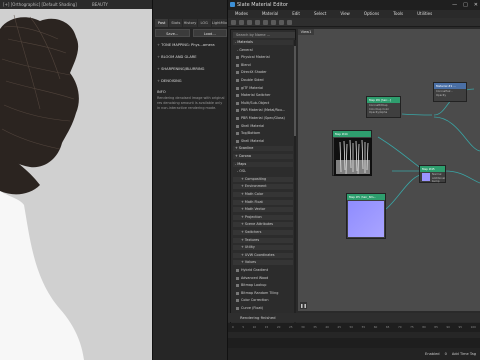 Image resolution: width=480 pixels, height=360 pixels. I want to click on browser-row: + Scene Attributes, so click(263, 225).